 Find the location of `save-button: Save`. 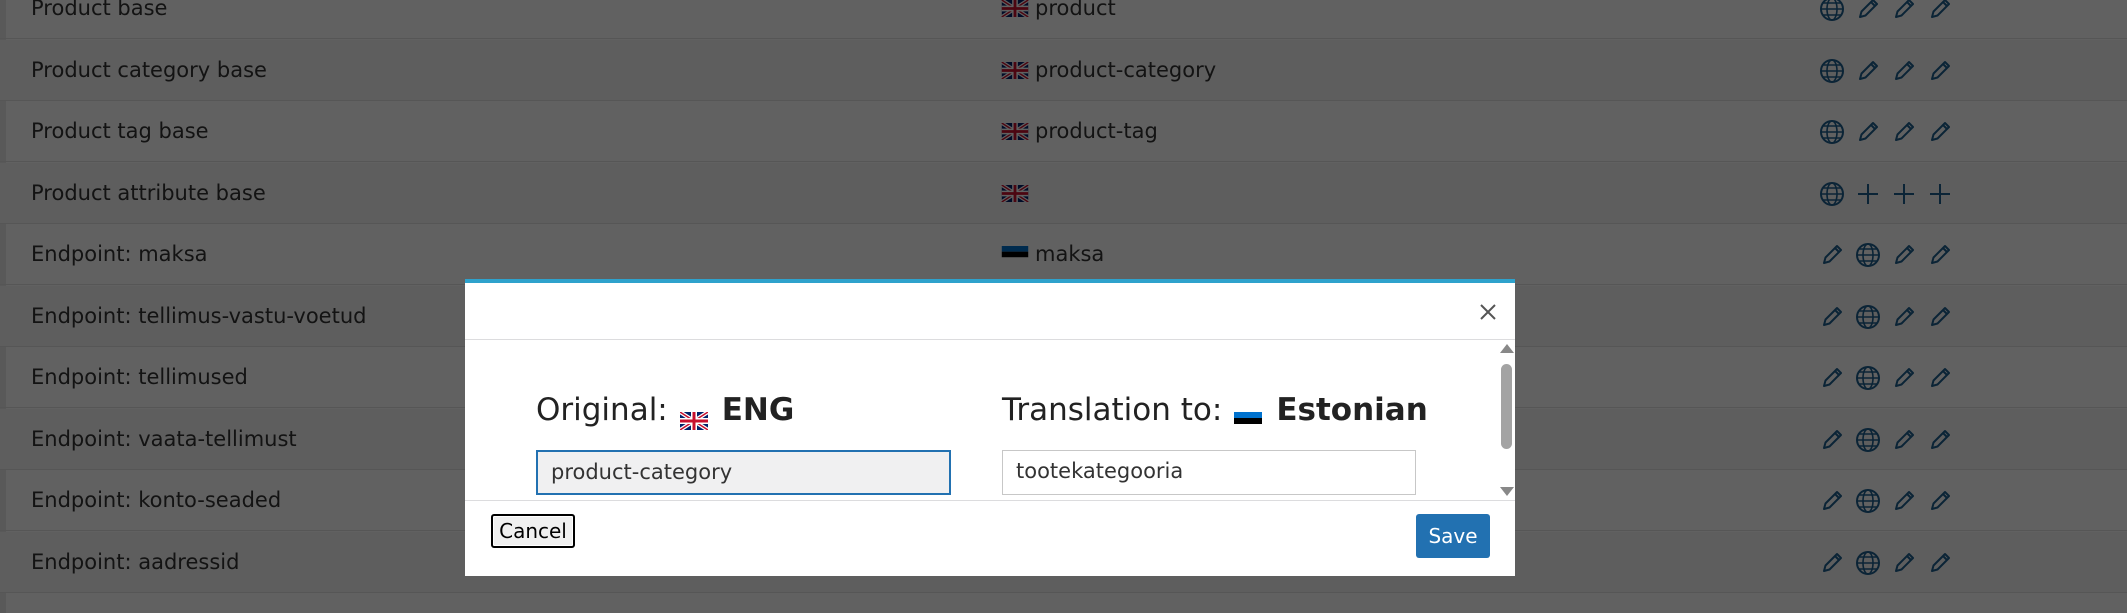

save-button: Save is located at coordinates (1453, 536).